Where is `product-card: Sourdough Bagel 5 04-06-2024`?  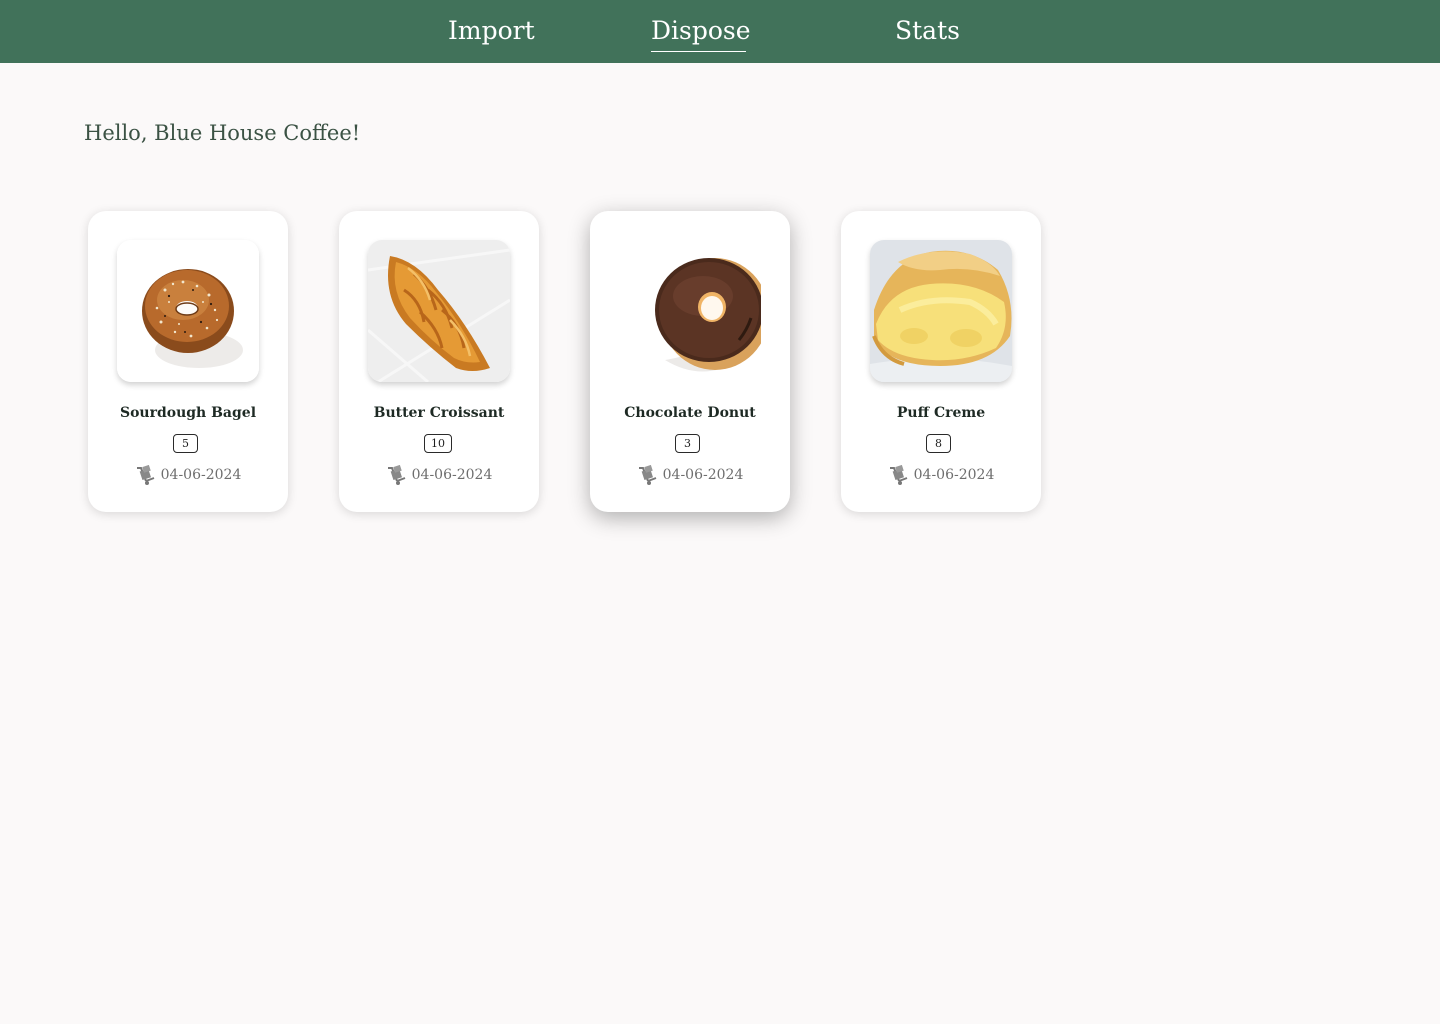
product-card: Sourdough Bagel 5 04-06-2024 is located at coordinates (188, 361).